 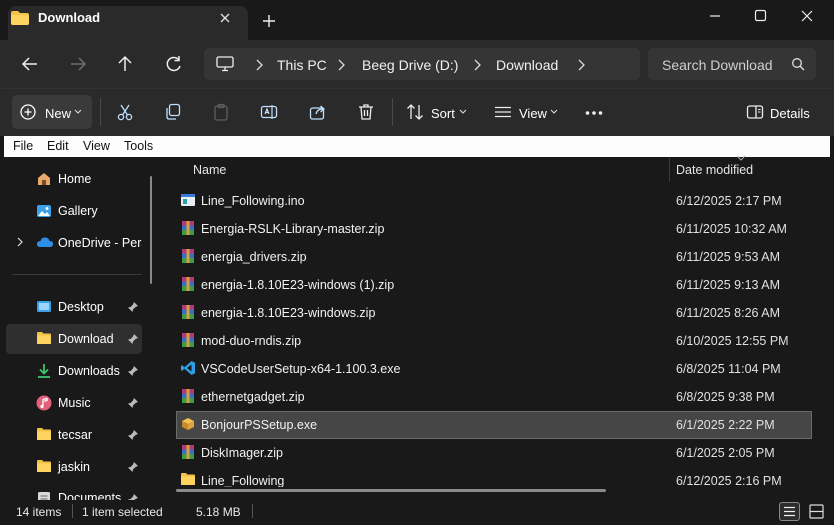 I want to click on back-arrow-icon, so click(x=30, y=64).